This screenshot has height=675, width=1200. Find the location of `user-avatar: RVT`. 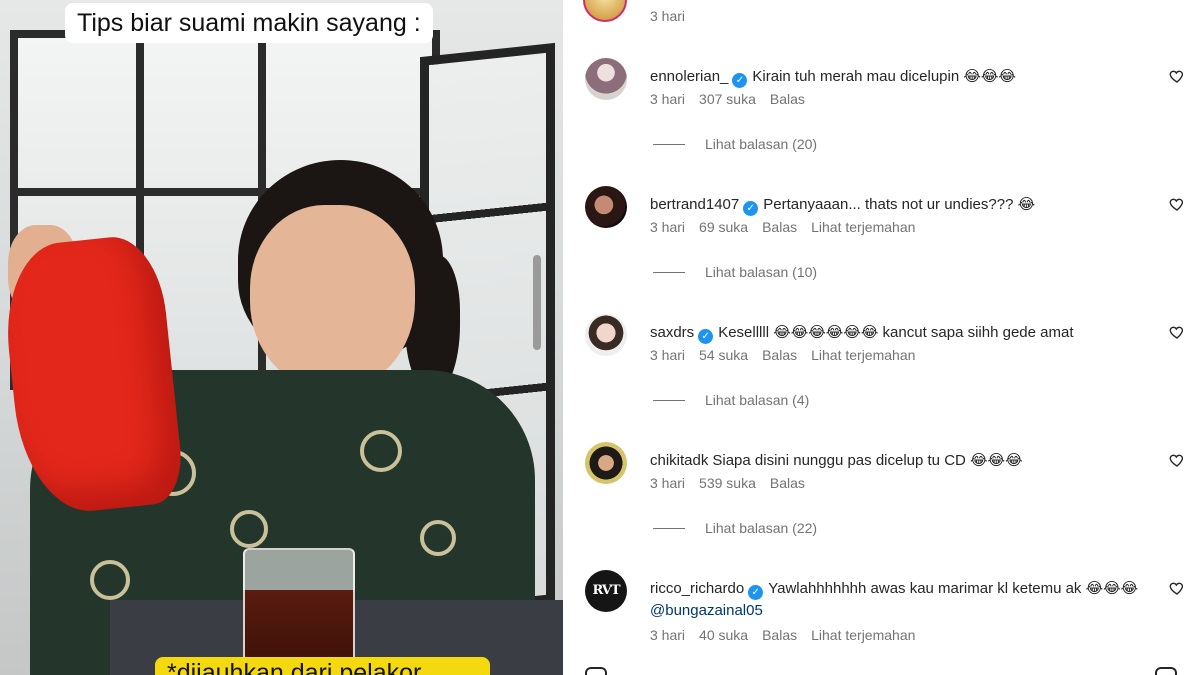

user-avatar: RVT is located at coordinates (606, 591).